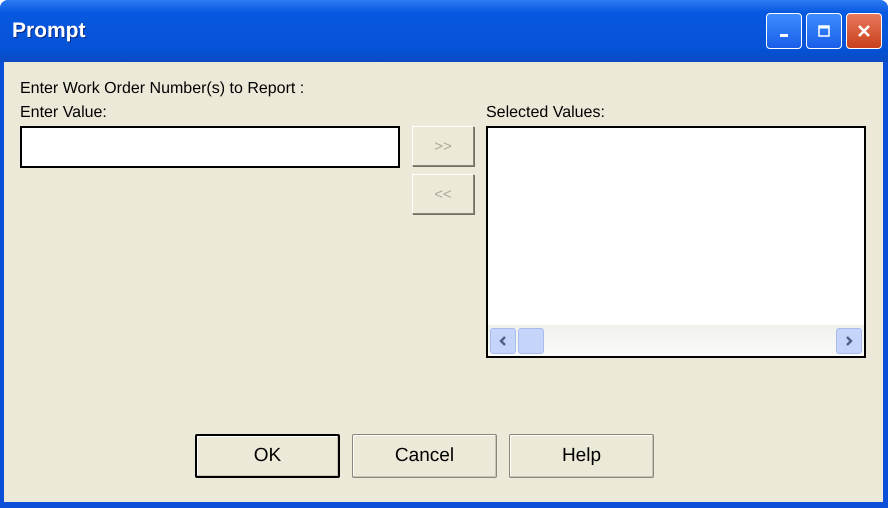 The height and width of the screenshot is (508, 888). Describe the element at coordinates (163, 89) in the screenshot. I see `prompt-label: Enter Work Order Number(s) to Report :` at that location.